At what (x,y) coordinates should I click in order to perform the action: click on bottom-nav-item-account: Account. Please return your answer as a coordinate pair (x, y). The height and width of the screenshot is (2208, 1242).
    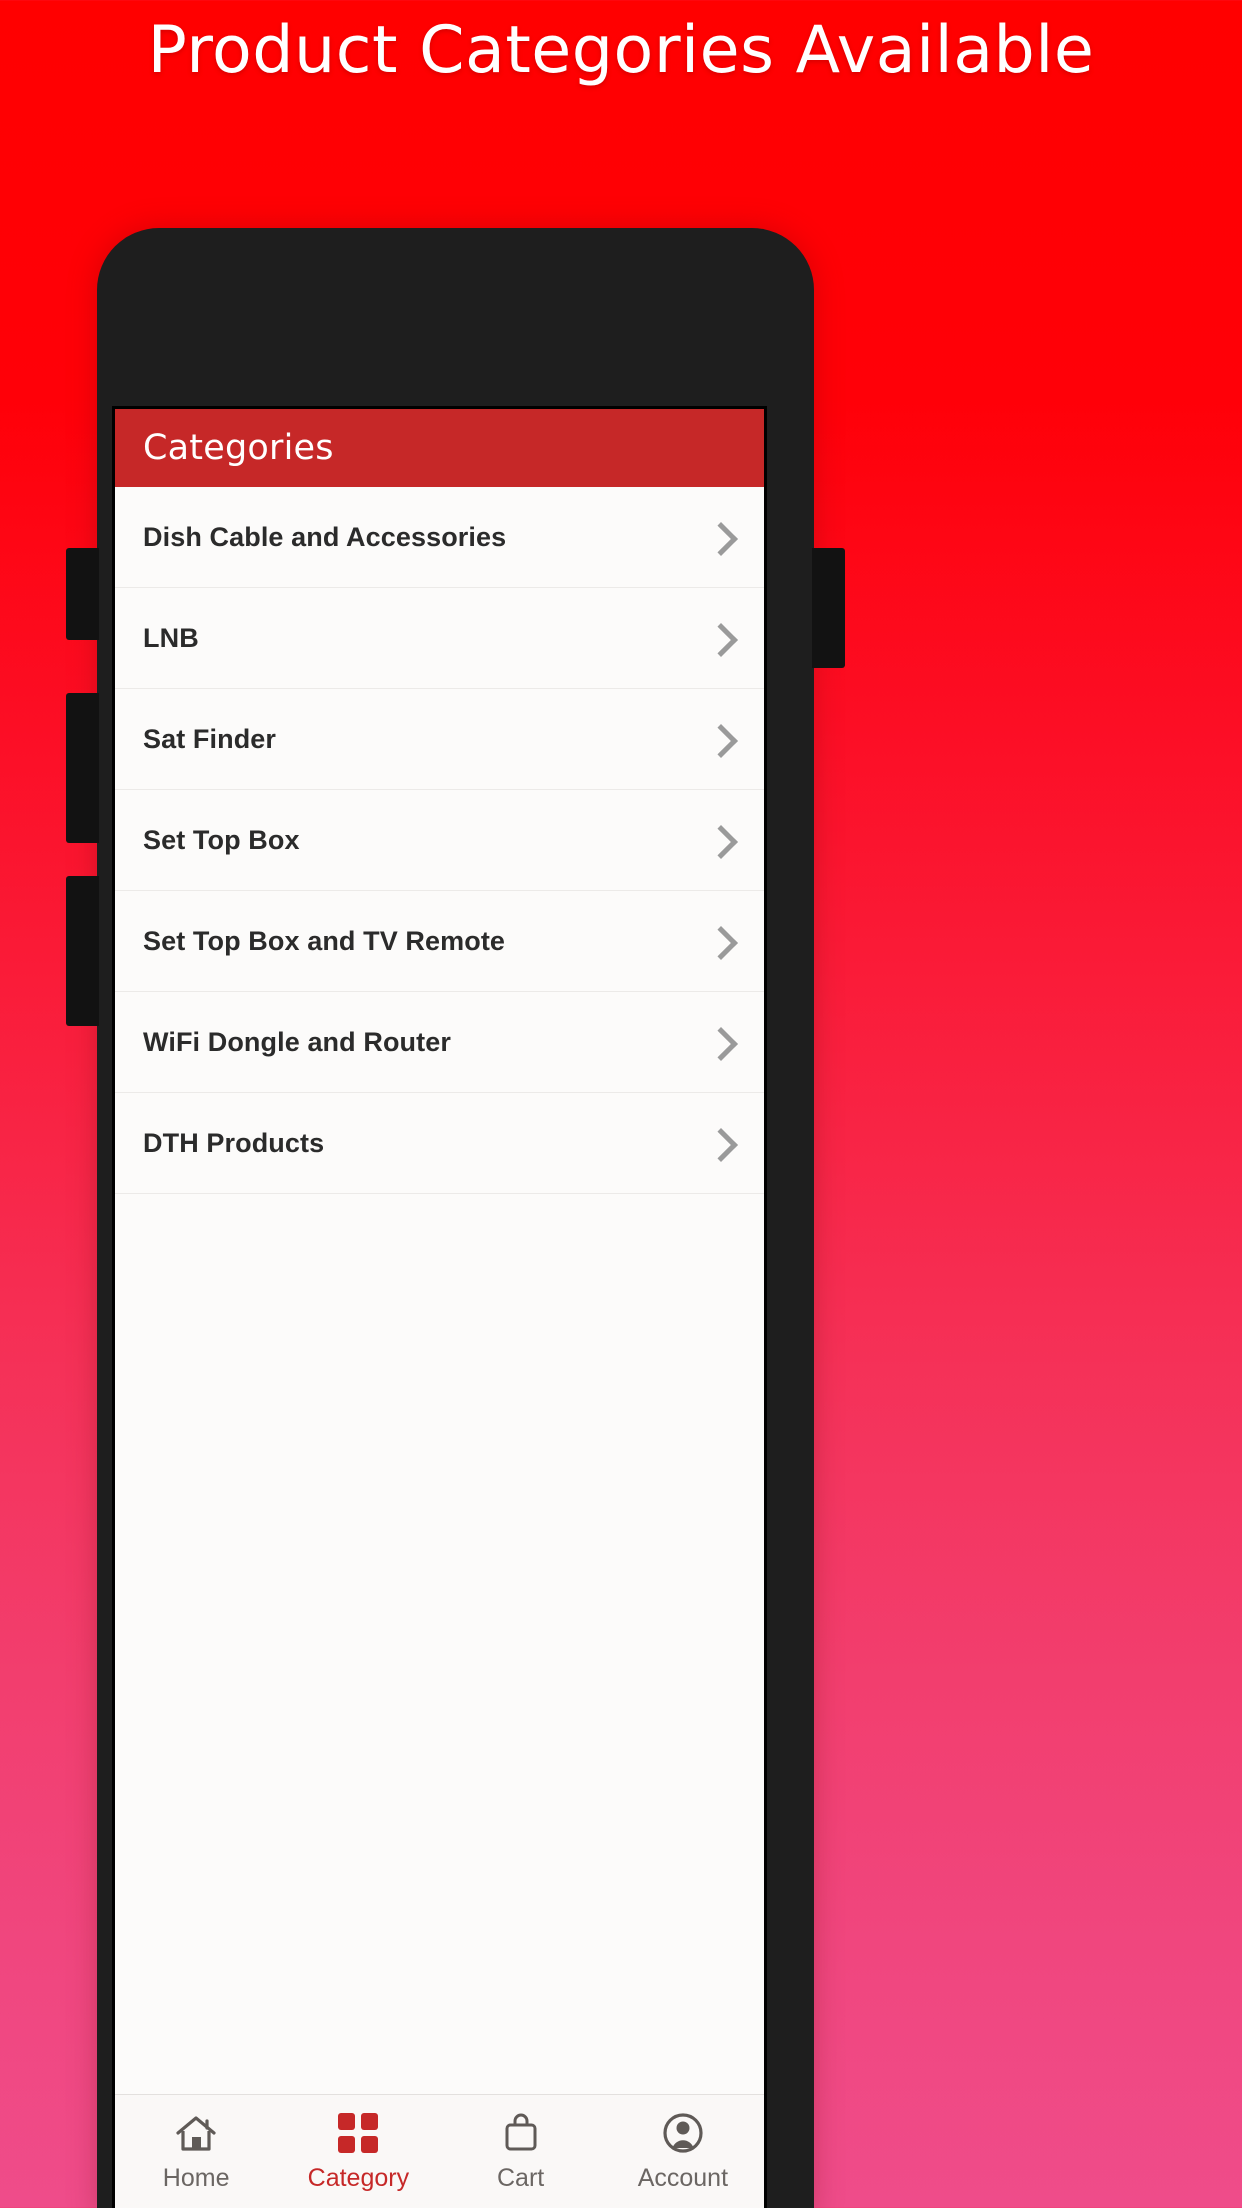
    Looking at the image, I should click on (683, 2152).